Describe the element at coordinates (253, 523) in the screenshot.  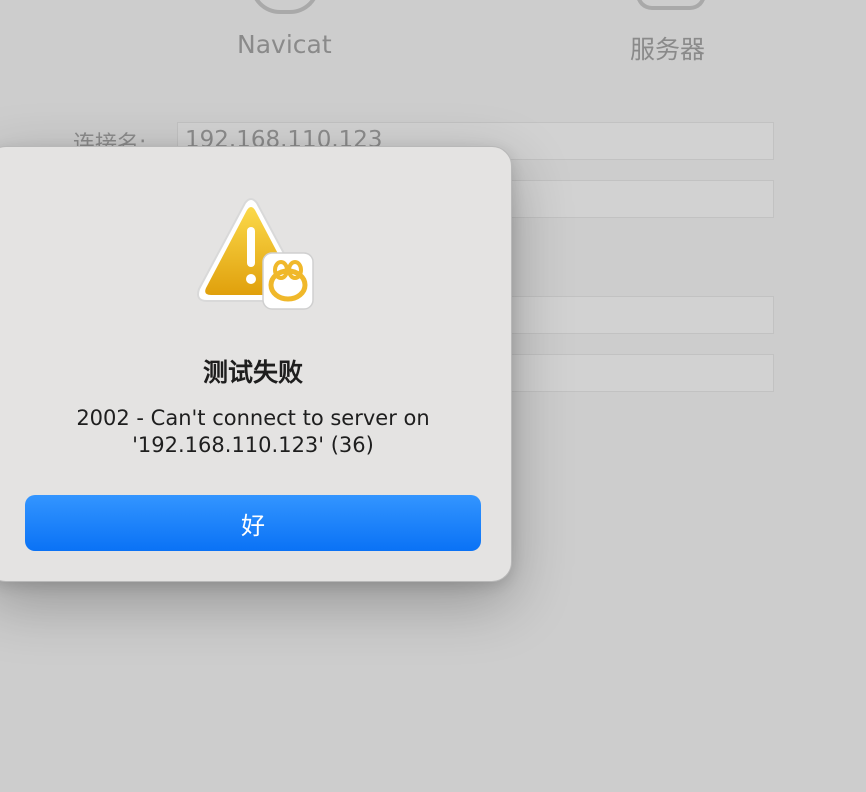
I see `ok-button: 好` at that location.